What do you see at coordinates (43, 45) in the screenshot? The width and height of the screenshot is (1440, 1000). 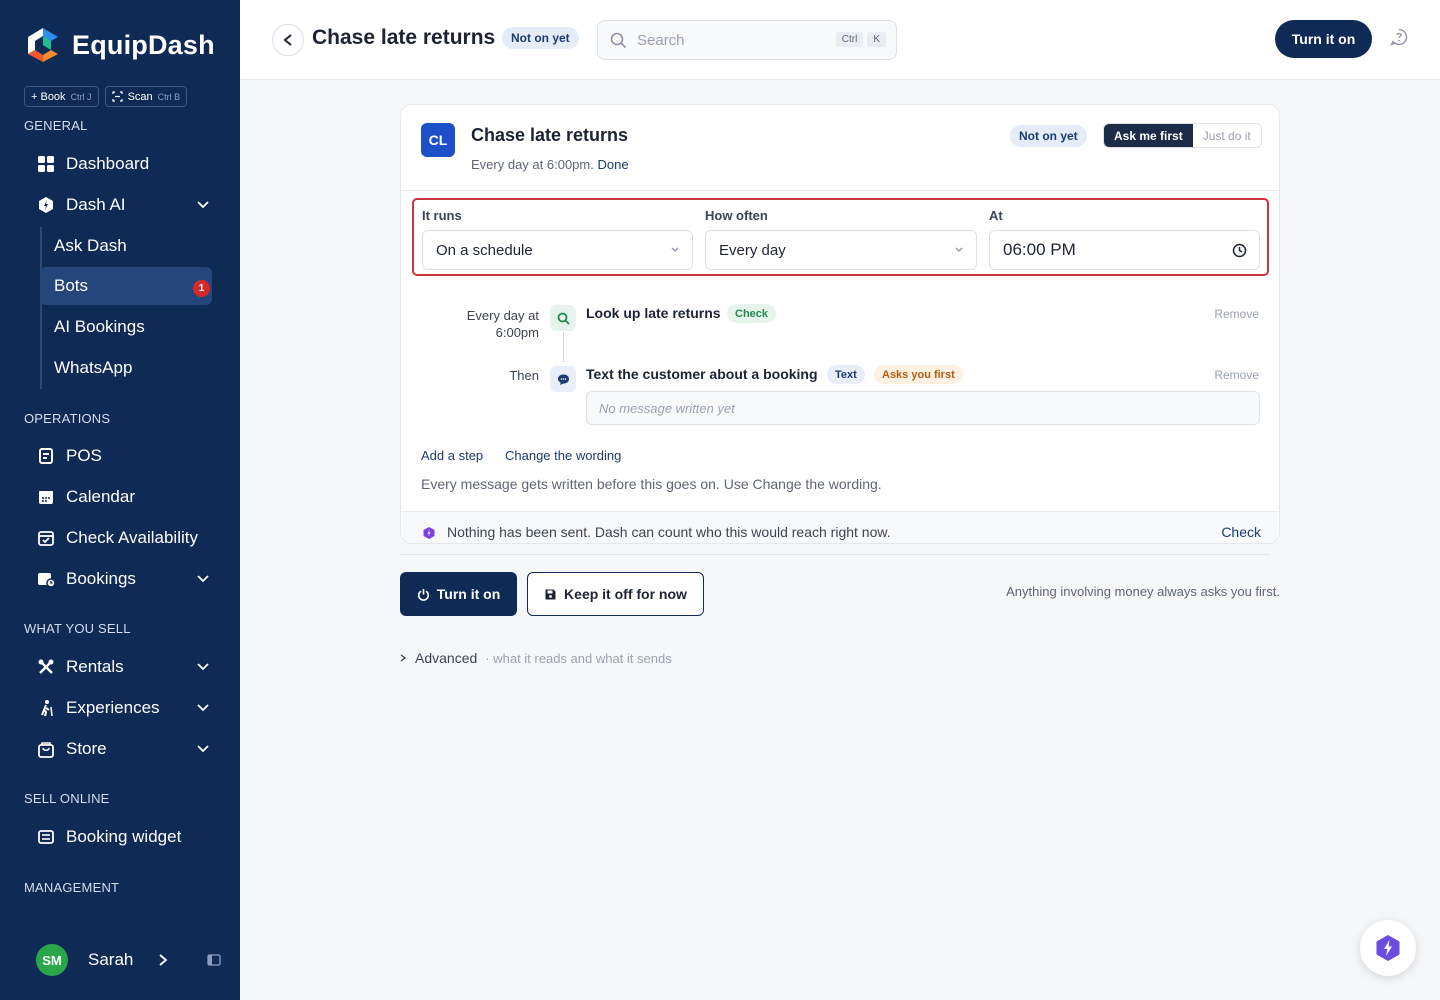 I see `logo-icon` at bounding box center [43, 45].